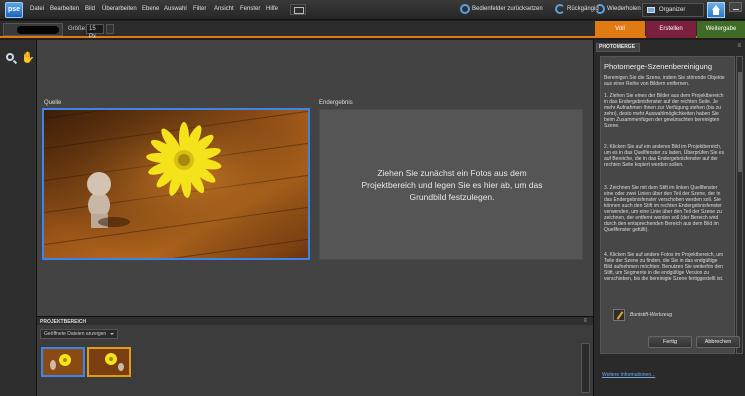 The width and height of the screenshot is (745, 396). What do you see at coordinates (75, 334) in the screenshot?
I see `bin-filter-label: Geöffnete Dateien anzeigen` at bounding box center [75, 334].